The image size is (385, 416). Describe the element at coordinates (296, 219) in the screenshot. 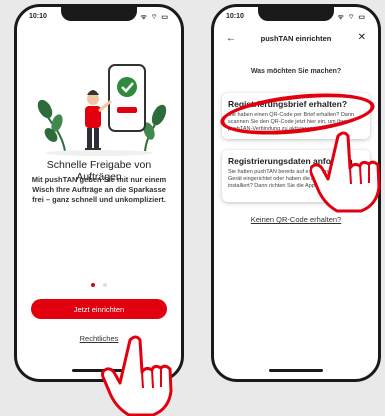

I see `no-qr-code-link: Keinen QR-Code erhalten?` at that location.